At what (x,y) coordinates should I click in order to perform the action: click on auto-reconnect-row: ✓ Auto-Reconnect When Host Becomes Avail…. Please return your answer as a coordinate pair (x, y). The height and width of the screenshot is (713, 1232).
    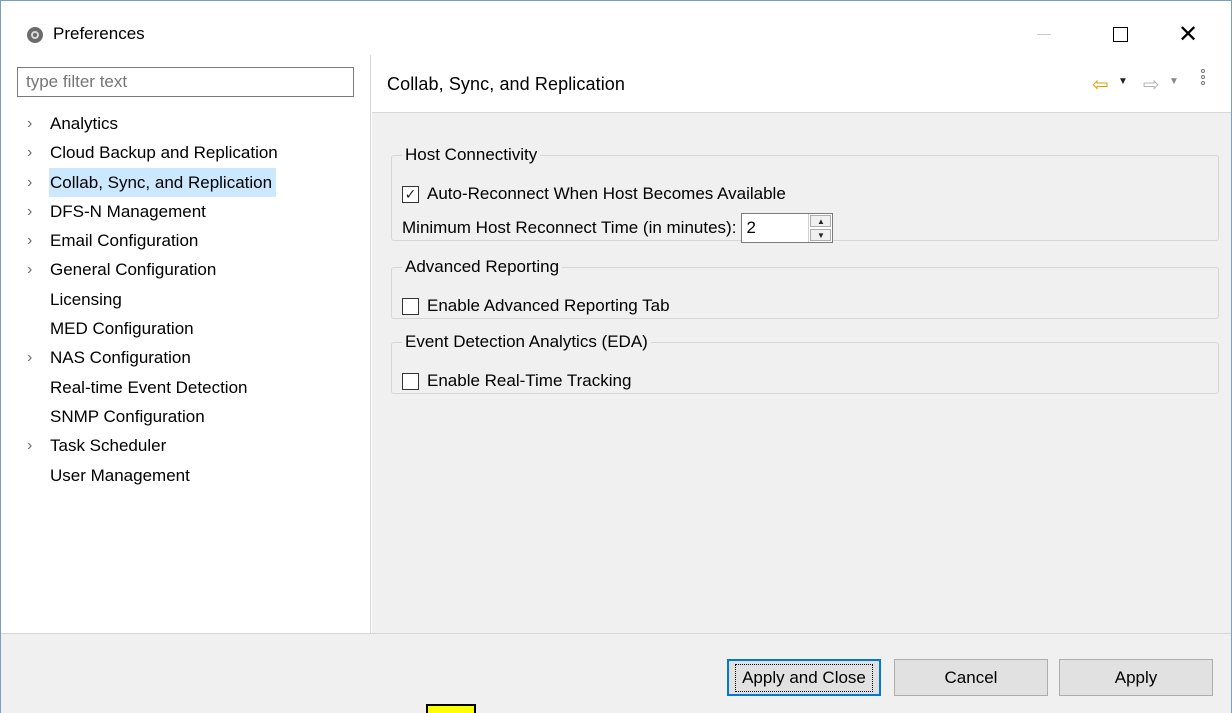
    Looking at the image, I should click on (594, 194).